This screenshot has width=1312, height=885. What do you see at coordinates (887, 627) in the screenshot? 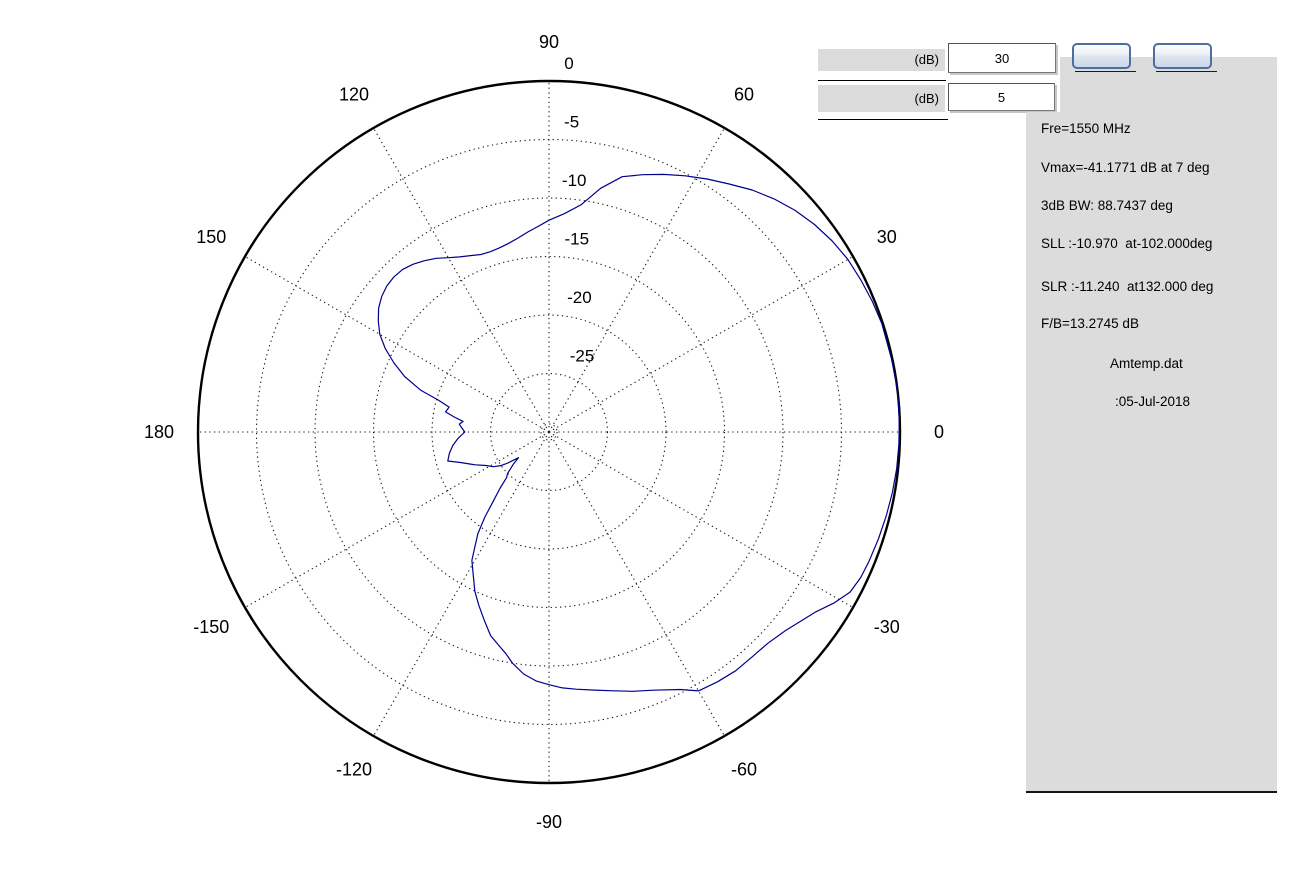
I see `angle-tick-label: -30` at bounding box center [887, 627].